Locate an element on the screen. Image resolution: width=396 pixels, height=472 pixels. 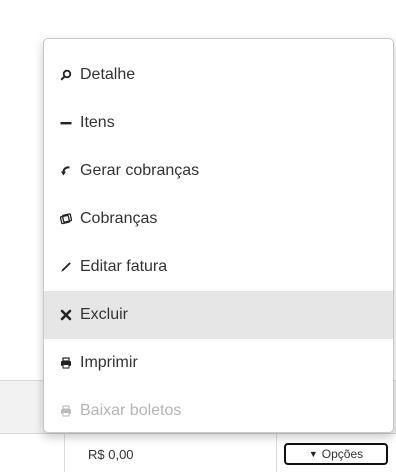
menu-item-itens: Itens is located at coordinates (218, 123).